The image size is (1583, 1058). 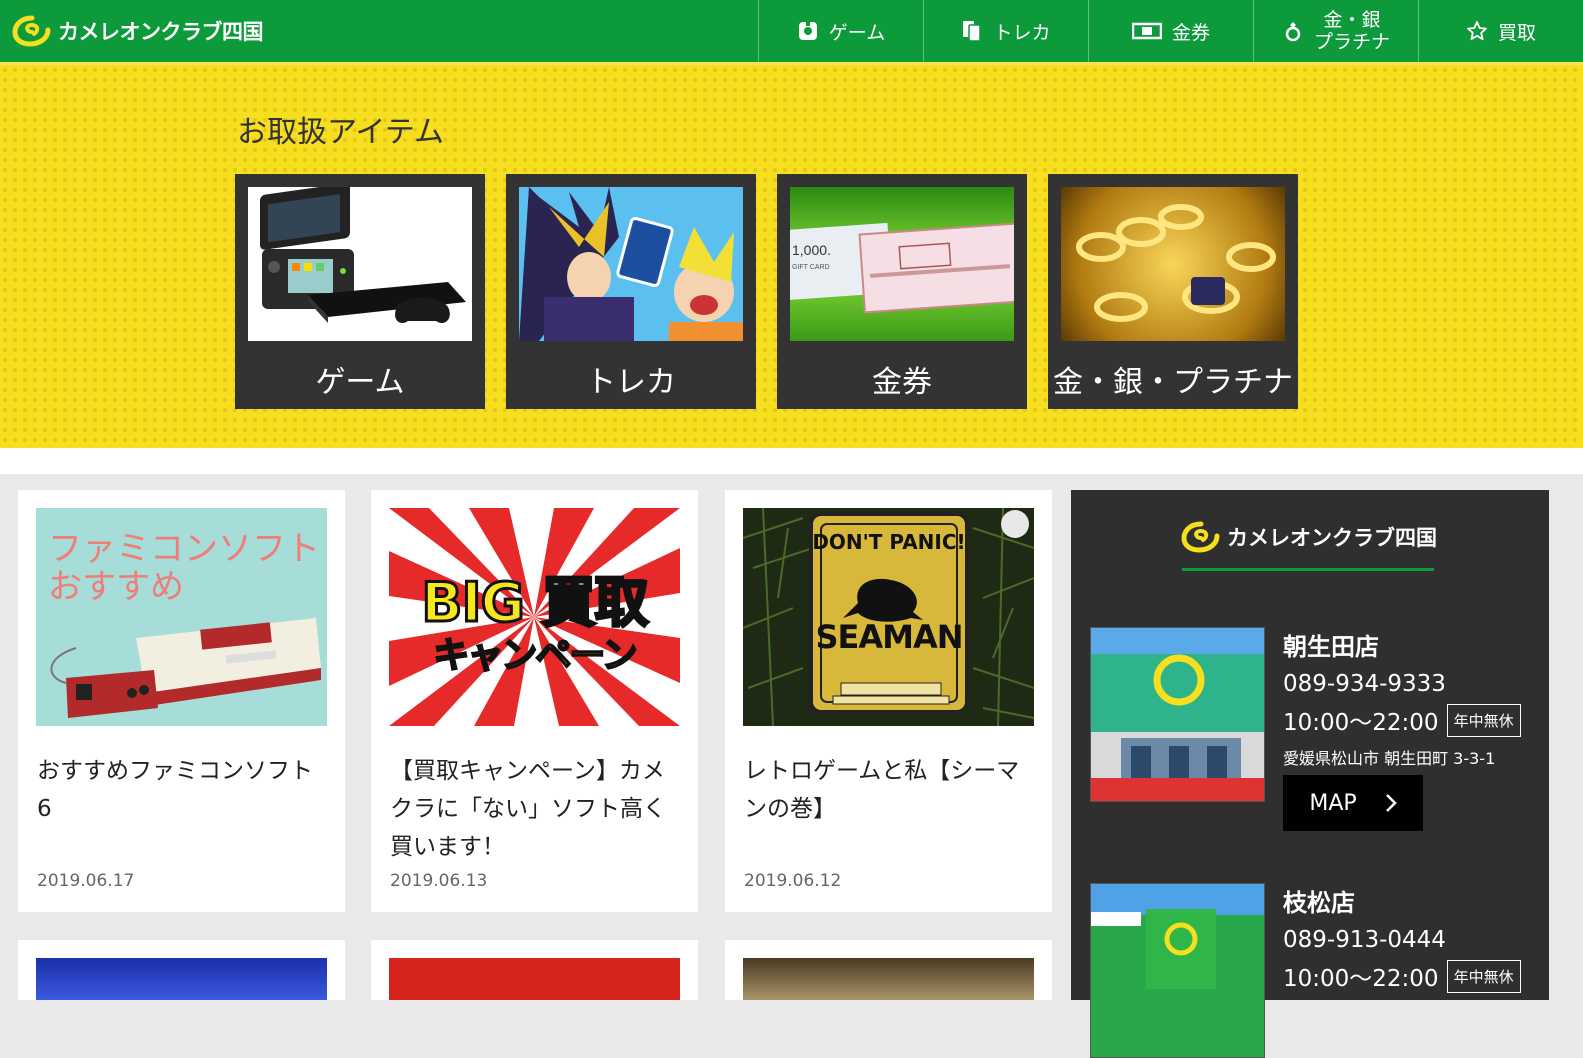 I want to click on shop-edamatsu: 枝松店 089-913-0444 10:00〜22:00 年中無休, so click(x=1310, y=970).